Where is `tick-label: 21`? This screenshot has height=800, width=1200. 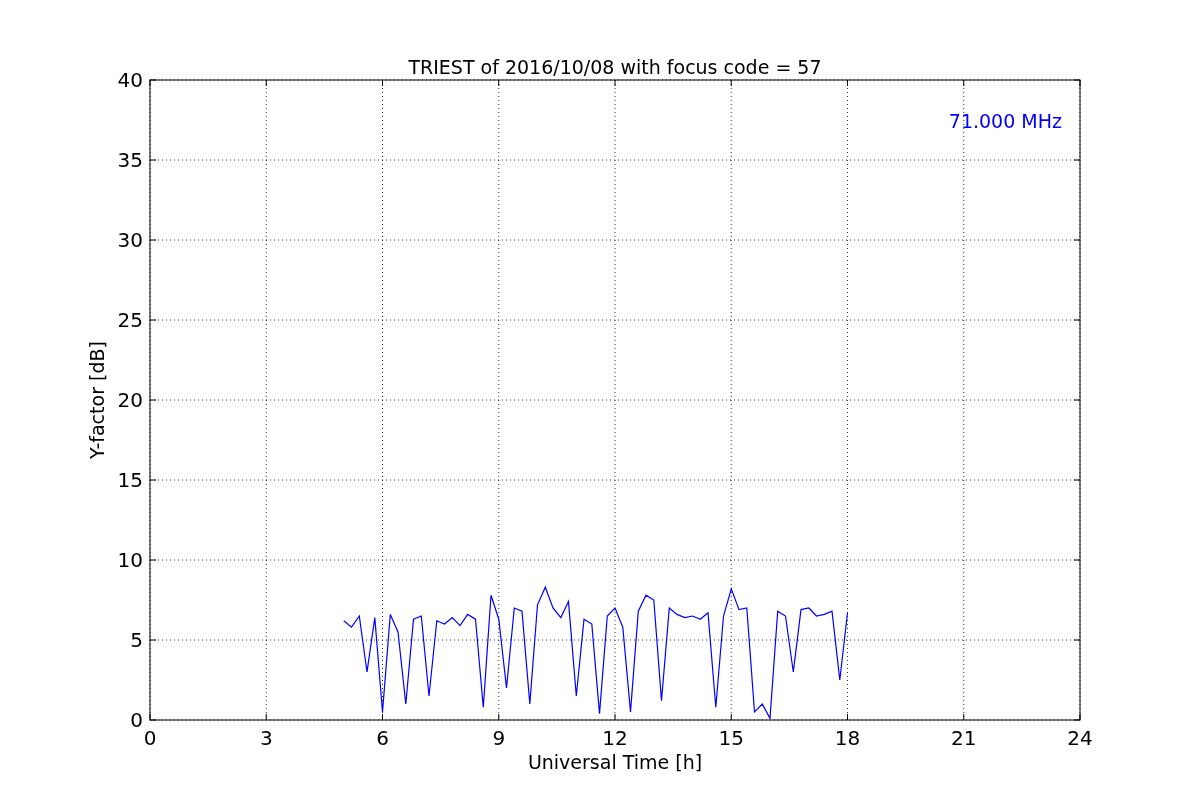 tick-label: 21 is located at coordinates (964, 738).